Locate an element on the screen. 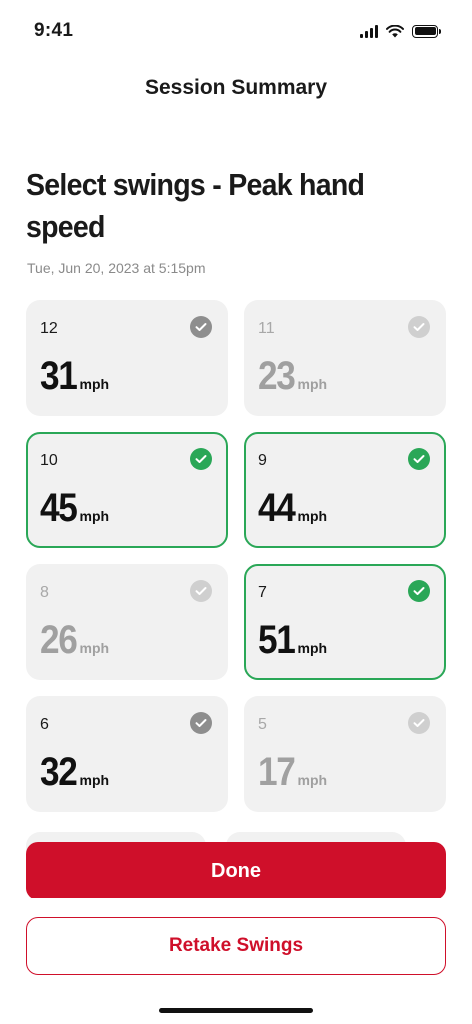 This screenshot has height=1024, width=472. done-button: Done is located at coordinates (236, 871).